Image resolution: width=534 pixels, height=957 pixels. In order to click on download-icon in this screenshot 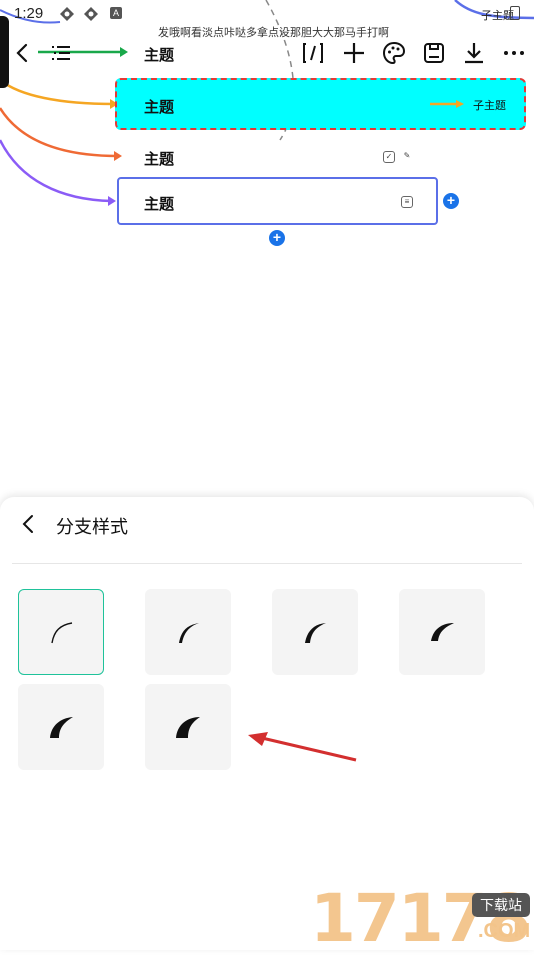, I will do `click(474, 53)`.